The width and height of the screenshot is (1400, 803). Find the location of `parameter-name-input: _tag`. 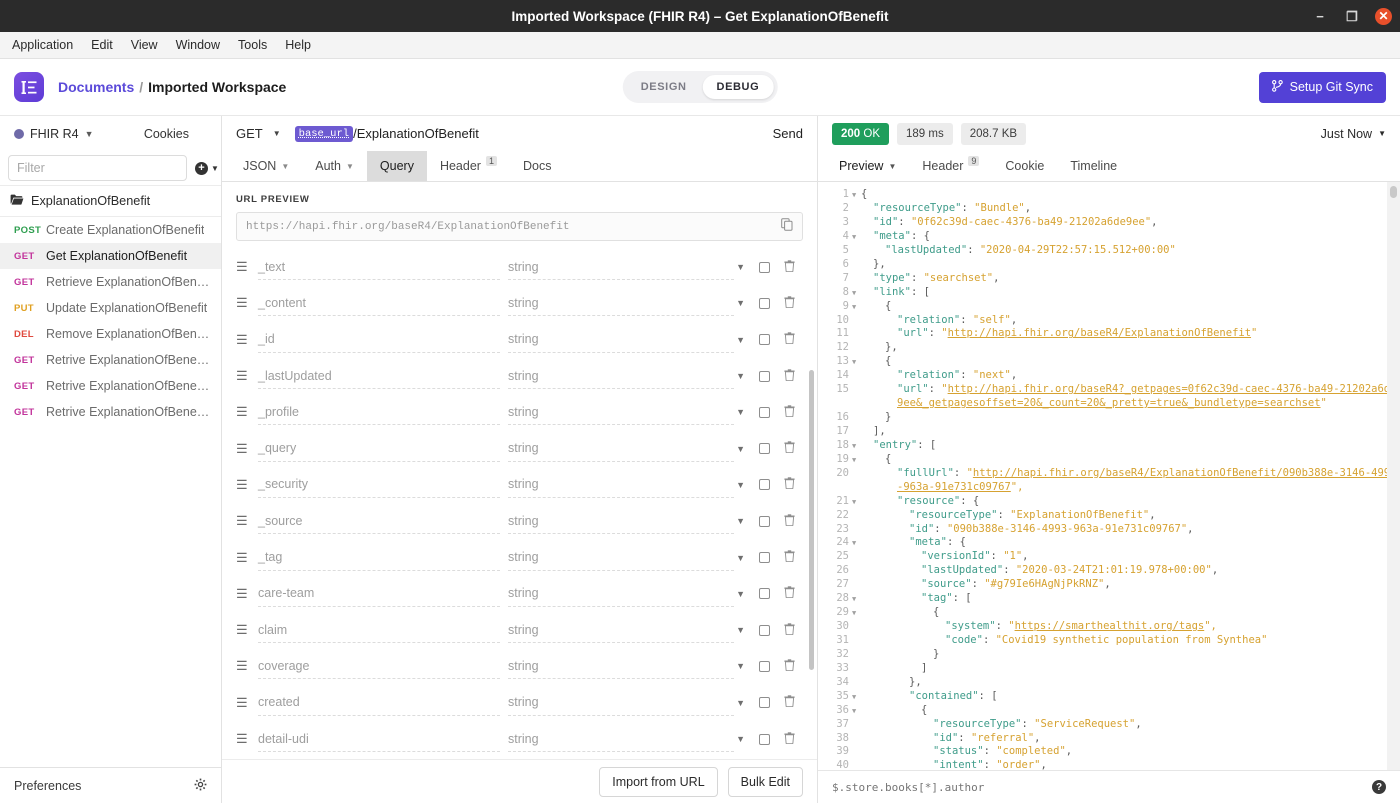

parameter-name-input: _tag is located at coordinates (379, 558).